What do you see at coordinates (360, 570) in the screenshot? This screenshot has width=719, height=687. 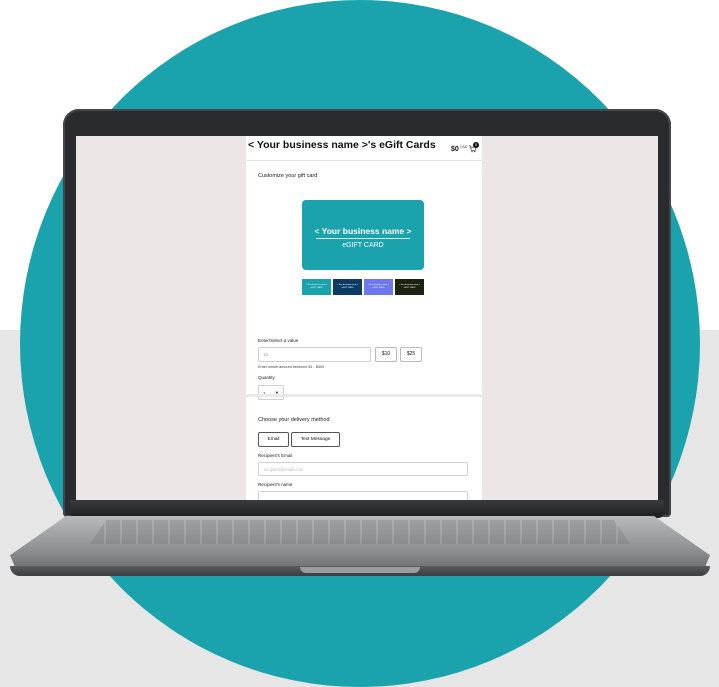 I see `laptop-open-notch` at bounding box center [360, 570].